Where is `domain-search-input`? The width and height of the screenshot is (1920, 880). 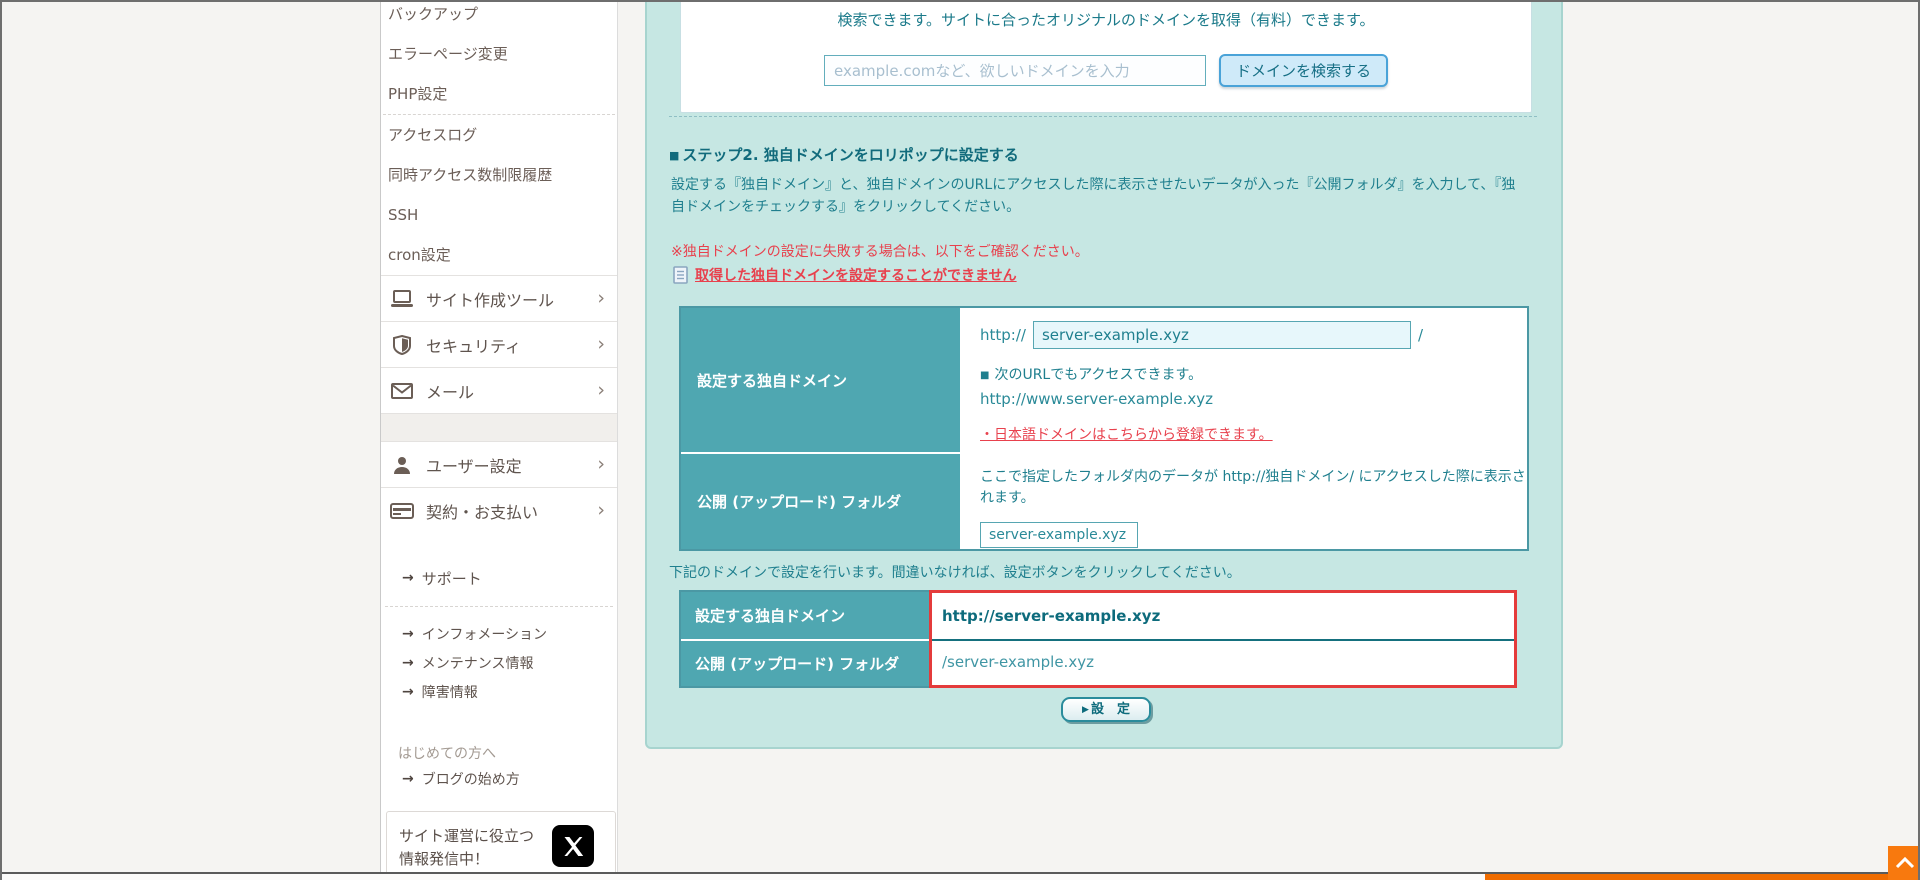 domain-search-input is located at coordinates (1014, 70).